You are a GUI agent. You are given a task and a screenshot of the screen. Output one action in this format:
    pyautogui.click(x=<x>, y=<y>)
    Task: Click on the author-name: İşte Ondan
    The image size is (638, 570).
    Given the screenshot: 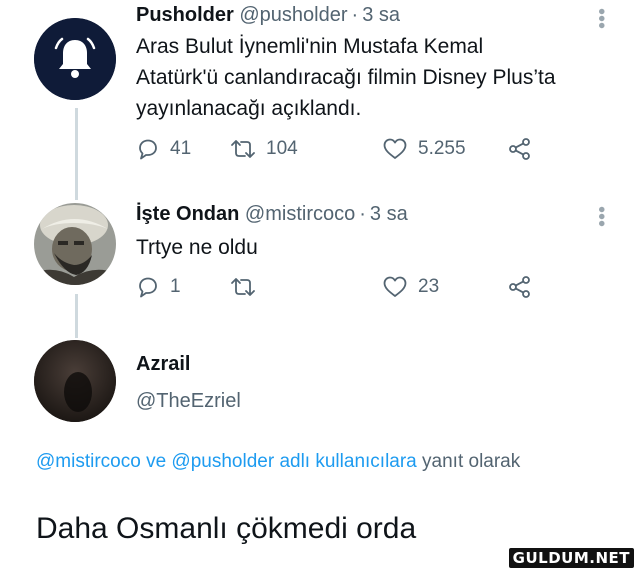 What is the action you would take?
    pyautogui.click(x=187, y=214)
    